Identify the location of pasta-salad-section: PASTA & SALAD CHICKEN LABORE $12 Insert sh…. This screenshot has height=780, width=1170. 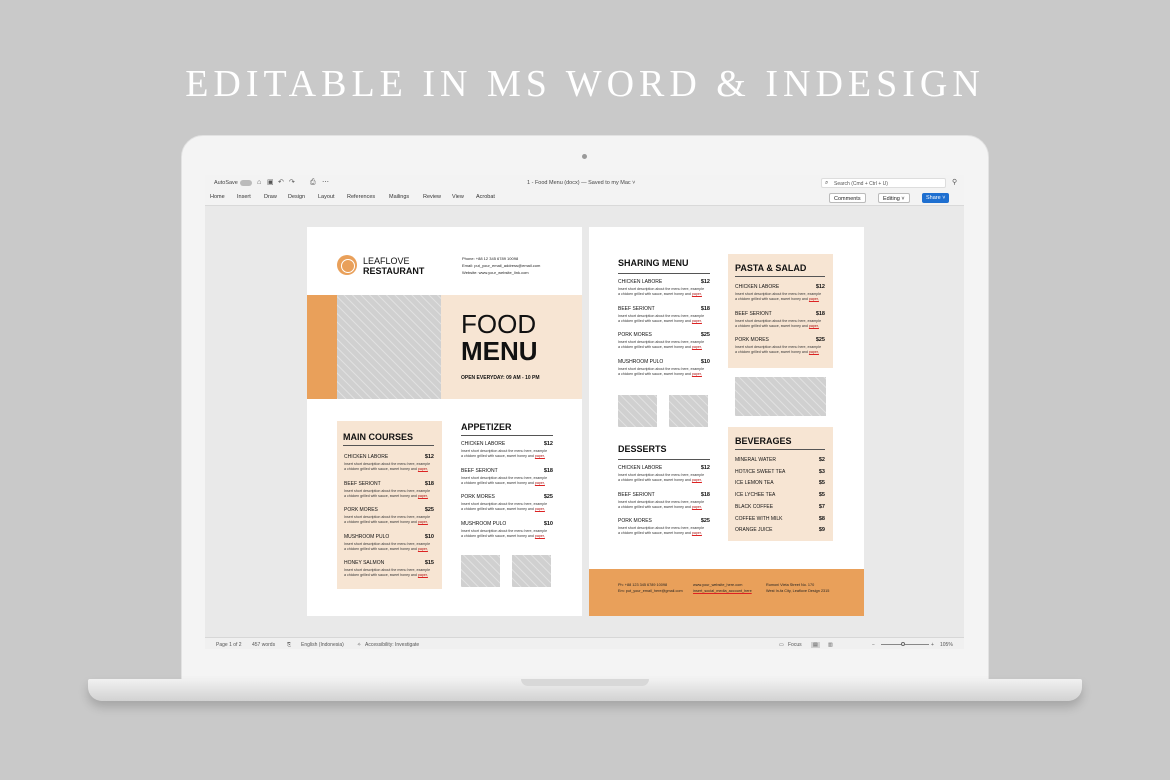
(780, 311).